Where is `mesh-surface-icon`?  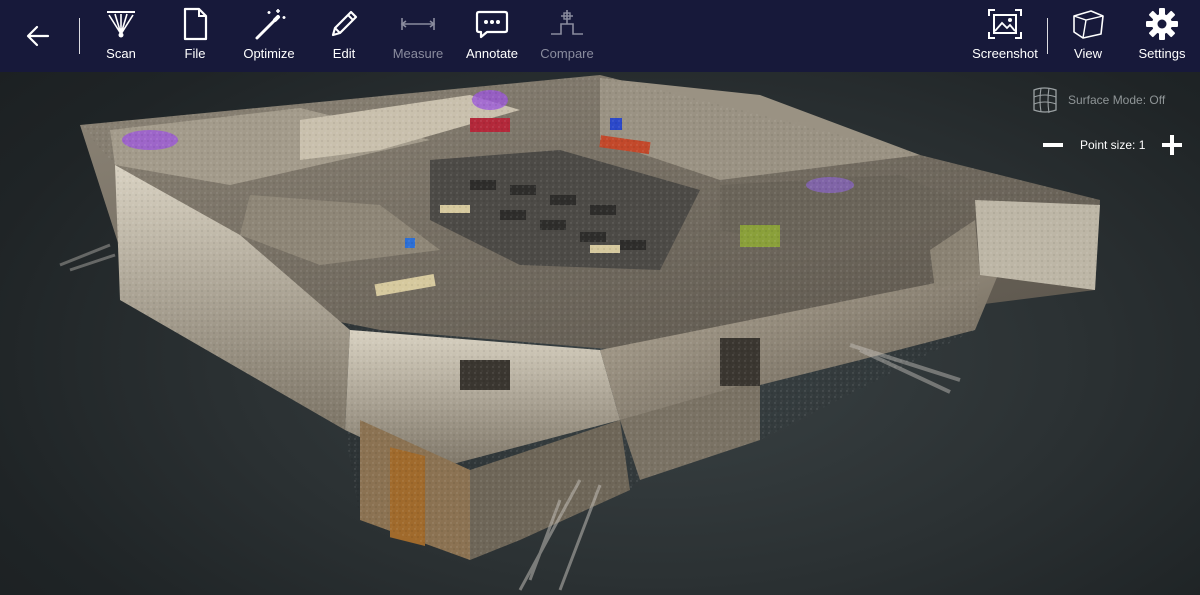 mesh-surface-icon is located at coordinates (1045, 100).